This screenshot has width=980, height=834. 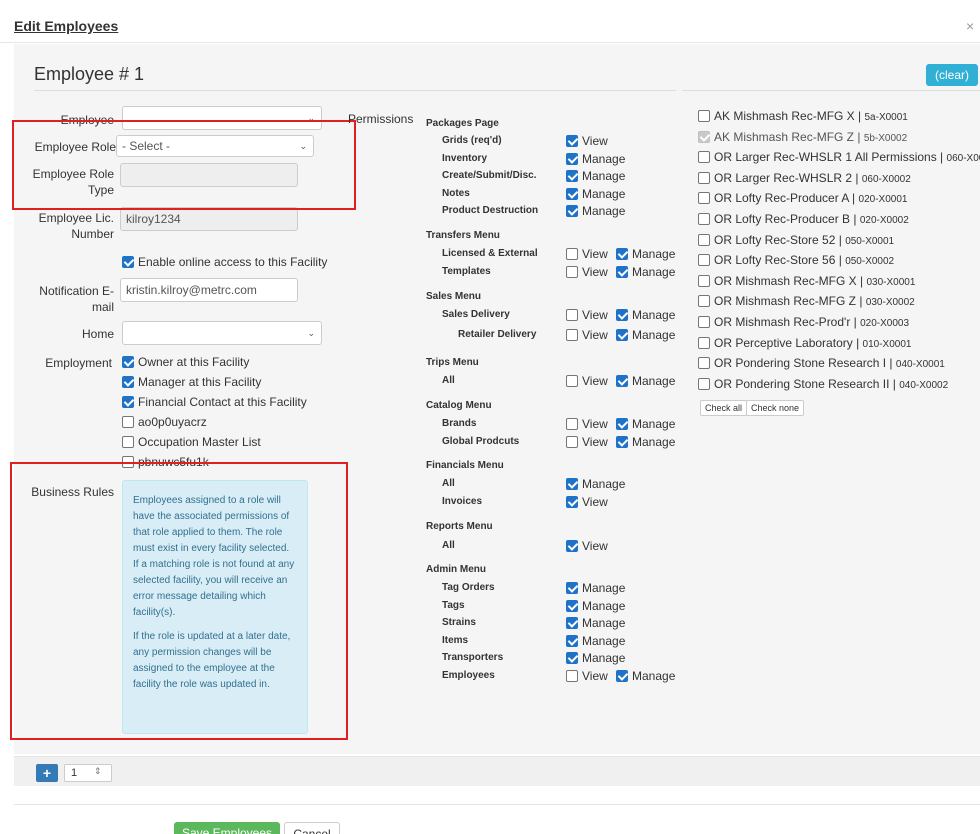 I want to click on notification-email-input: kristin.kilroy@metrc.com, so click(x=209, y=290).